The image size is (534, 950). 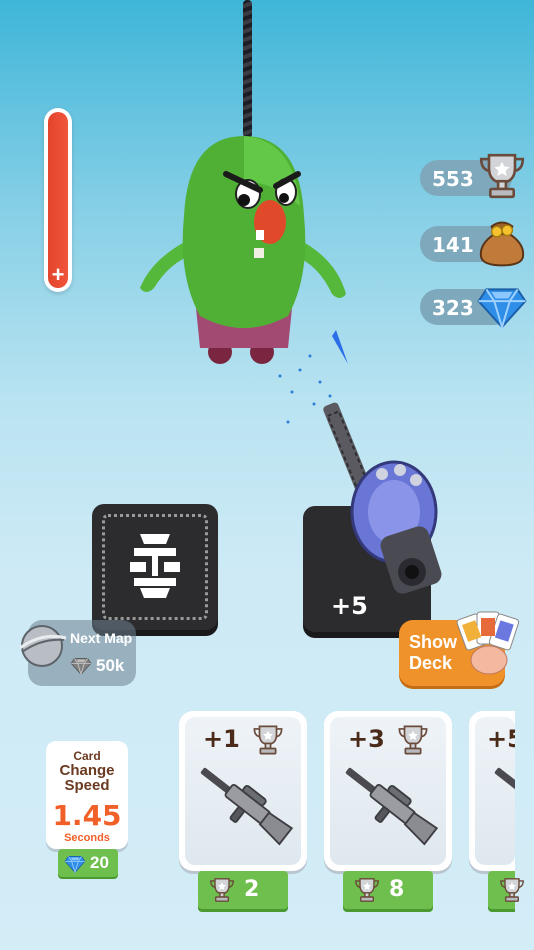 What do you see at coordinates (87, 815) in the screenshot?
I see `speed-value: 1.45` at bounding box center [87, 815].